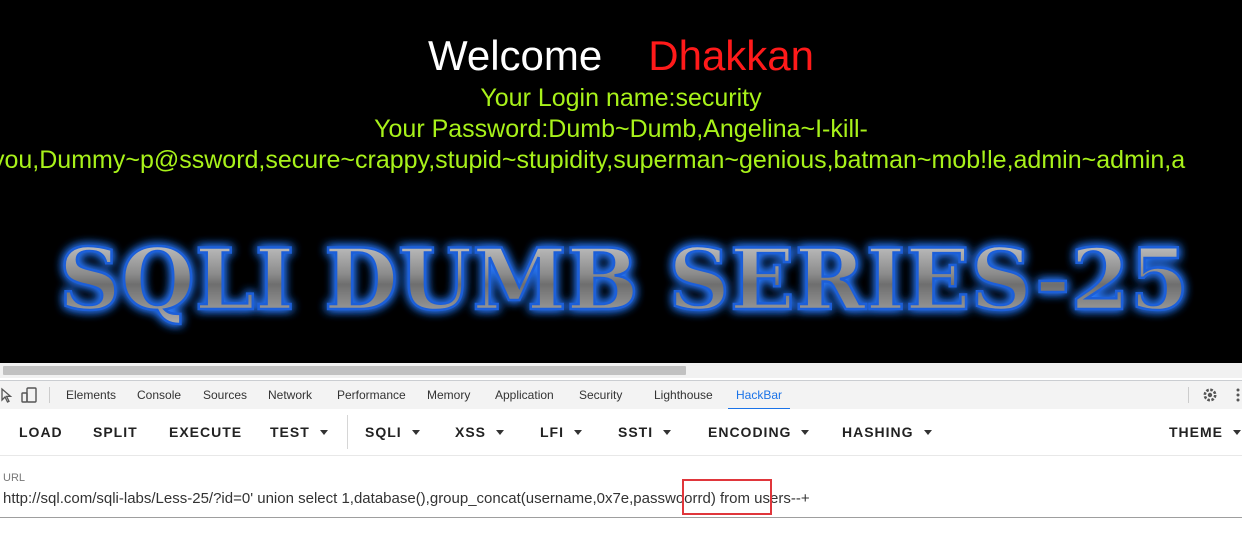 The height and width of the screenshot is (534, 1242). Describe the element at coordinates (621, 129) in the screenshot. I see `password-line-1: Your Password:Dumb~Dumb,Angelina~I-kill-` at that location.